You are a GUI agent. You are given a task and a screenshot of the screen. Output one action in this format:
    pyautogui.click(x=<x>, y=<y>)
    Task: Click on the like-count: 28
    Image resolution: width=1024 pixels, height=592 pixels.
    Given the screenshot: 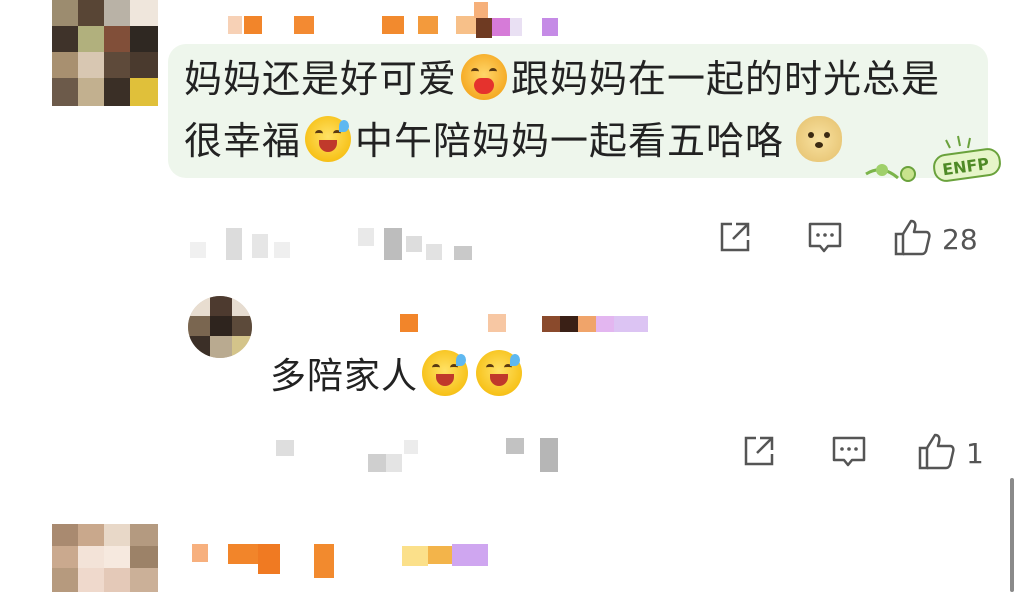 What is the action you would take?
    pyautogui.click(x=960, y=239)
    